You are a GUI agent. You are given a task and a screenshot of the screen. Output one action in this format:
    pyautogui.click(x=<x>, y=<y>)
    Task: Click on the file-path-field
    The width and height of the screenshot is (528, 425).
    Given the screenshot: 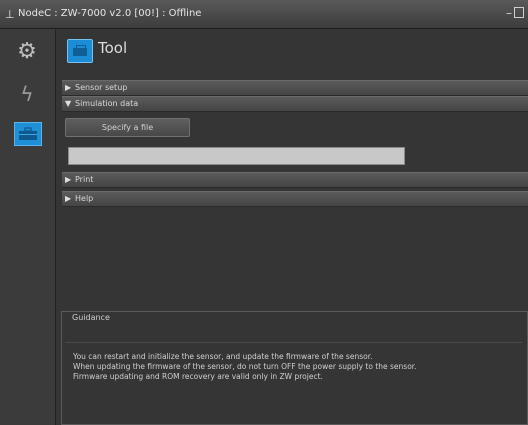 What is the action you would take?
    pyautogui.click(x=236, y=156)
    